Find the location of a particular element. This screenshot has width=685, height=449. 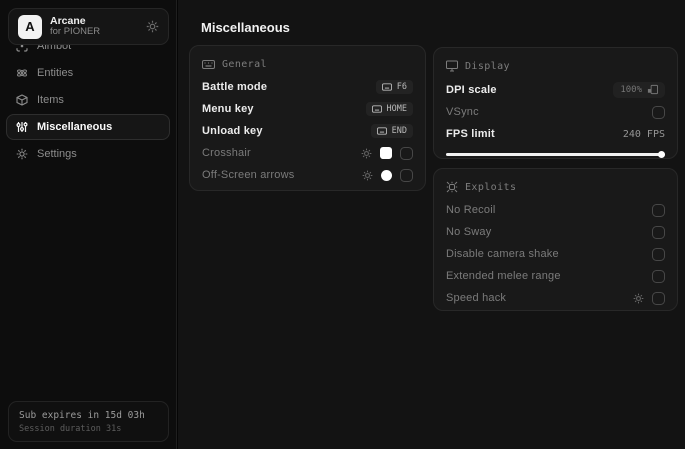

keybind-value: HOME is located at coordinates (396, 109).